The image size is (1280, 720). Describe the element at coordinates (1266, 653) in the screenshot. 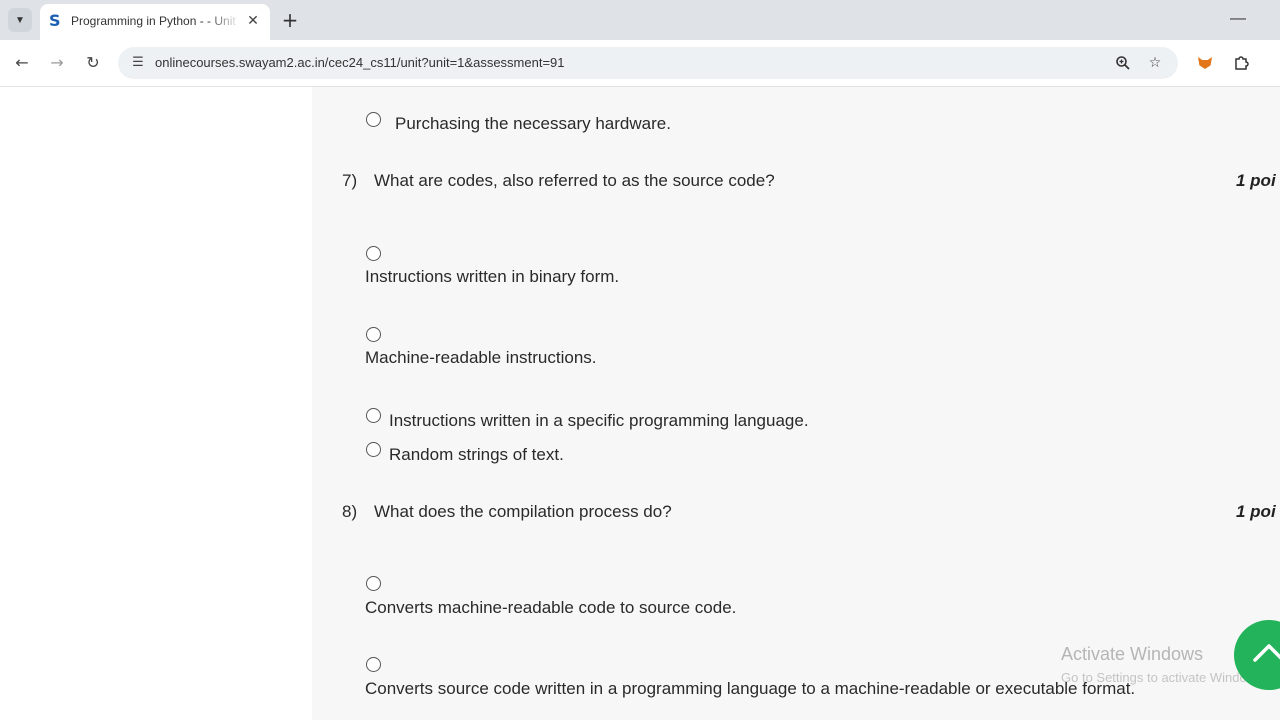

I see `chevron-up-icon` at that location.